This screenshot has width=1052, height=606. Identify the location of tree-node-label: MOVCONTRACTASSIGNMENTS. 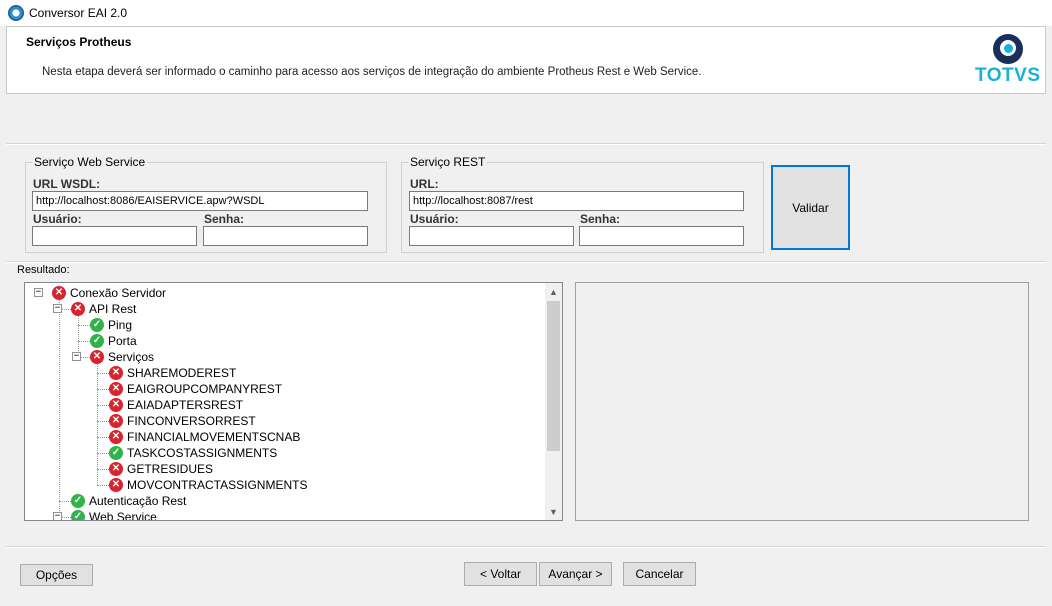
(217, 485).